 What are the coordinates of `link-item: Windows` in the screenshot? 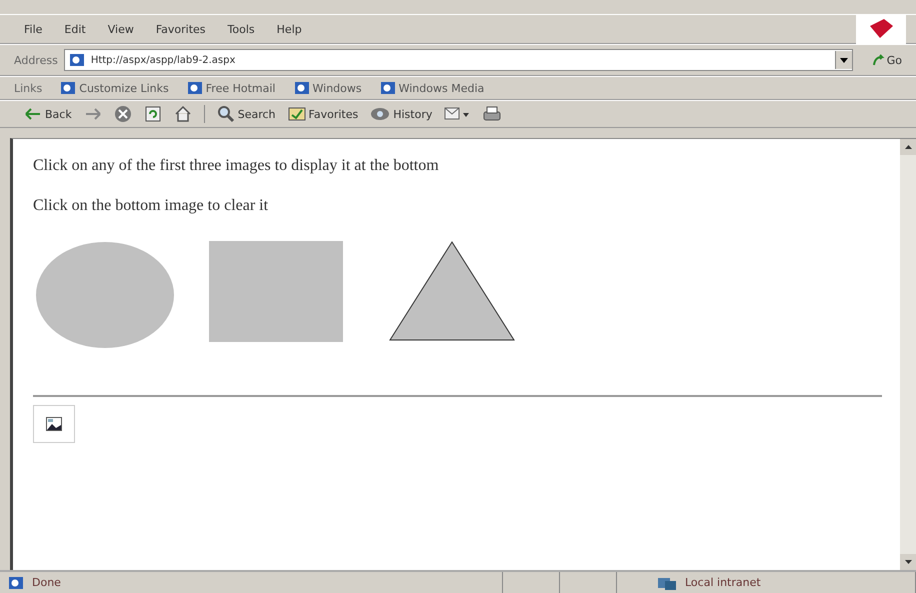 It's located at (328, 88).